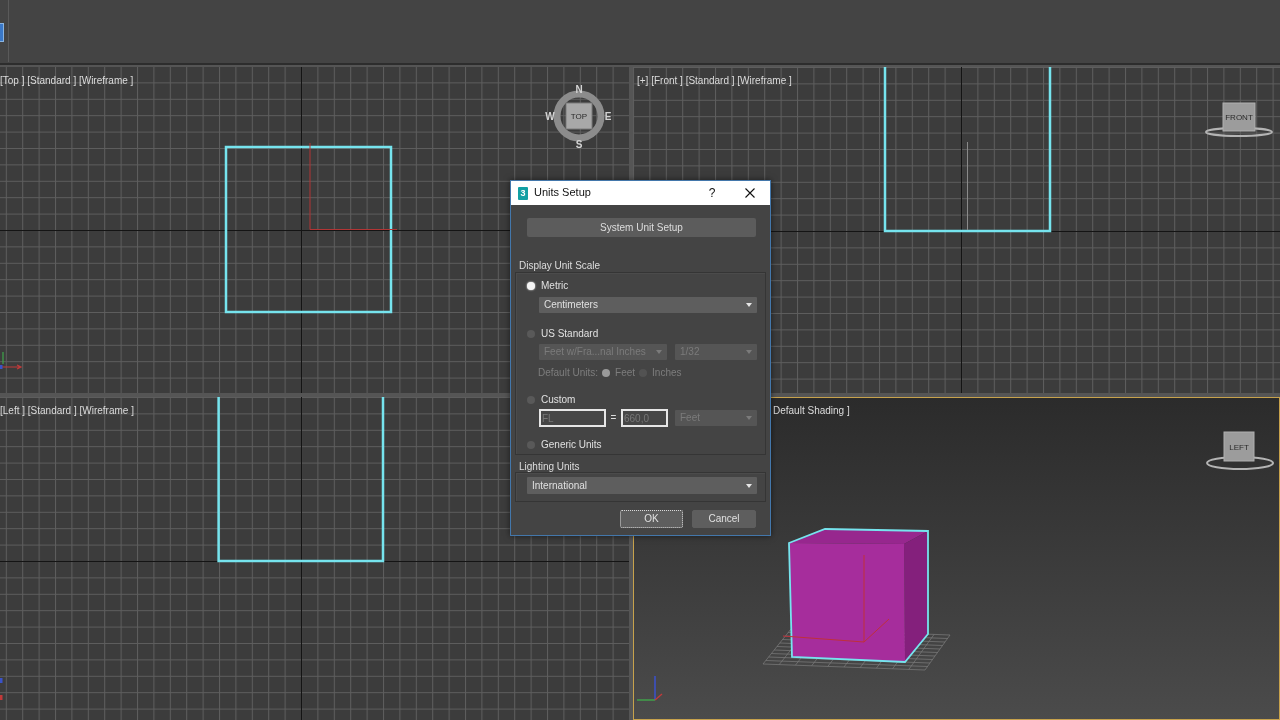 Image resolution: width=1280 pixels, height=720 pixels. I want to click on compass-letter: S, so click(579, 144).